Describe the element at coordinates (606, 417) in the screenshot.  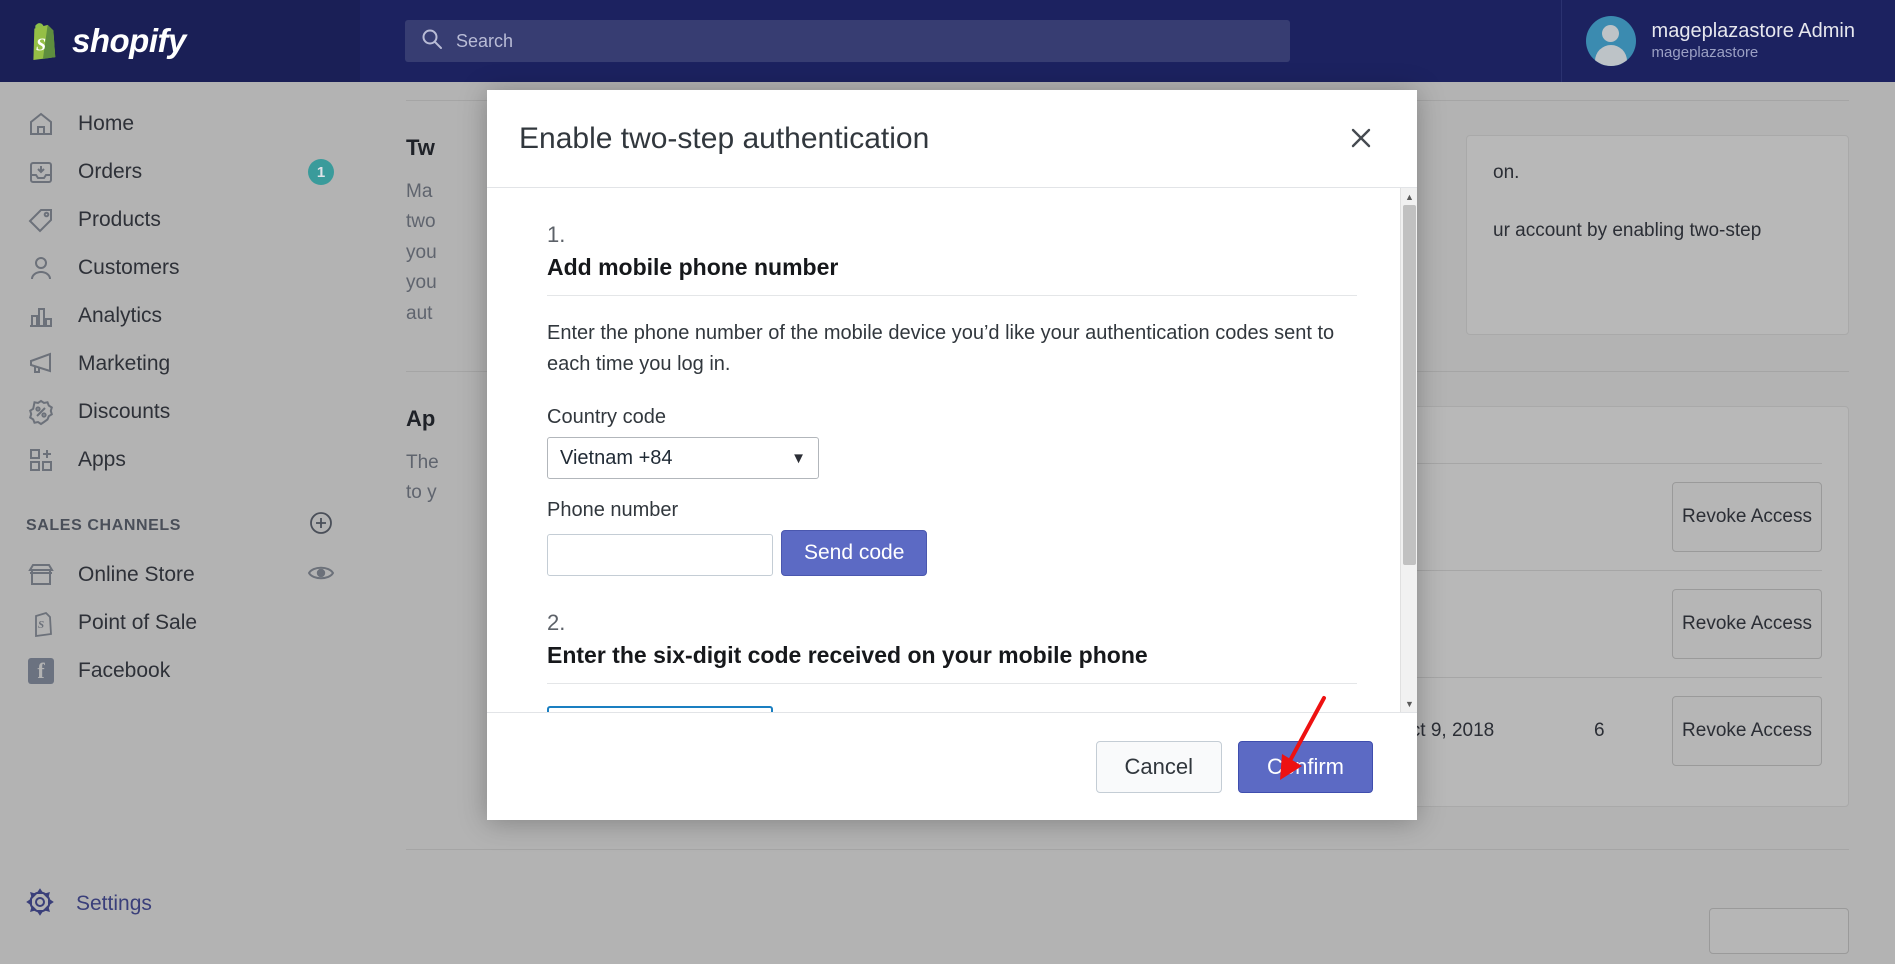
I see `country-code-label: Country code` at that location.